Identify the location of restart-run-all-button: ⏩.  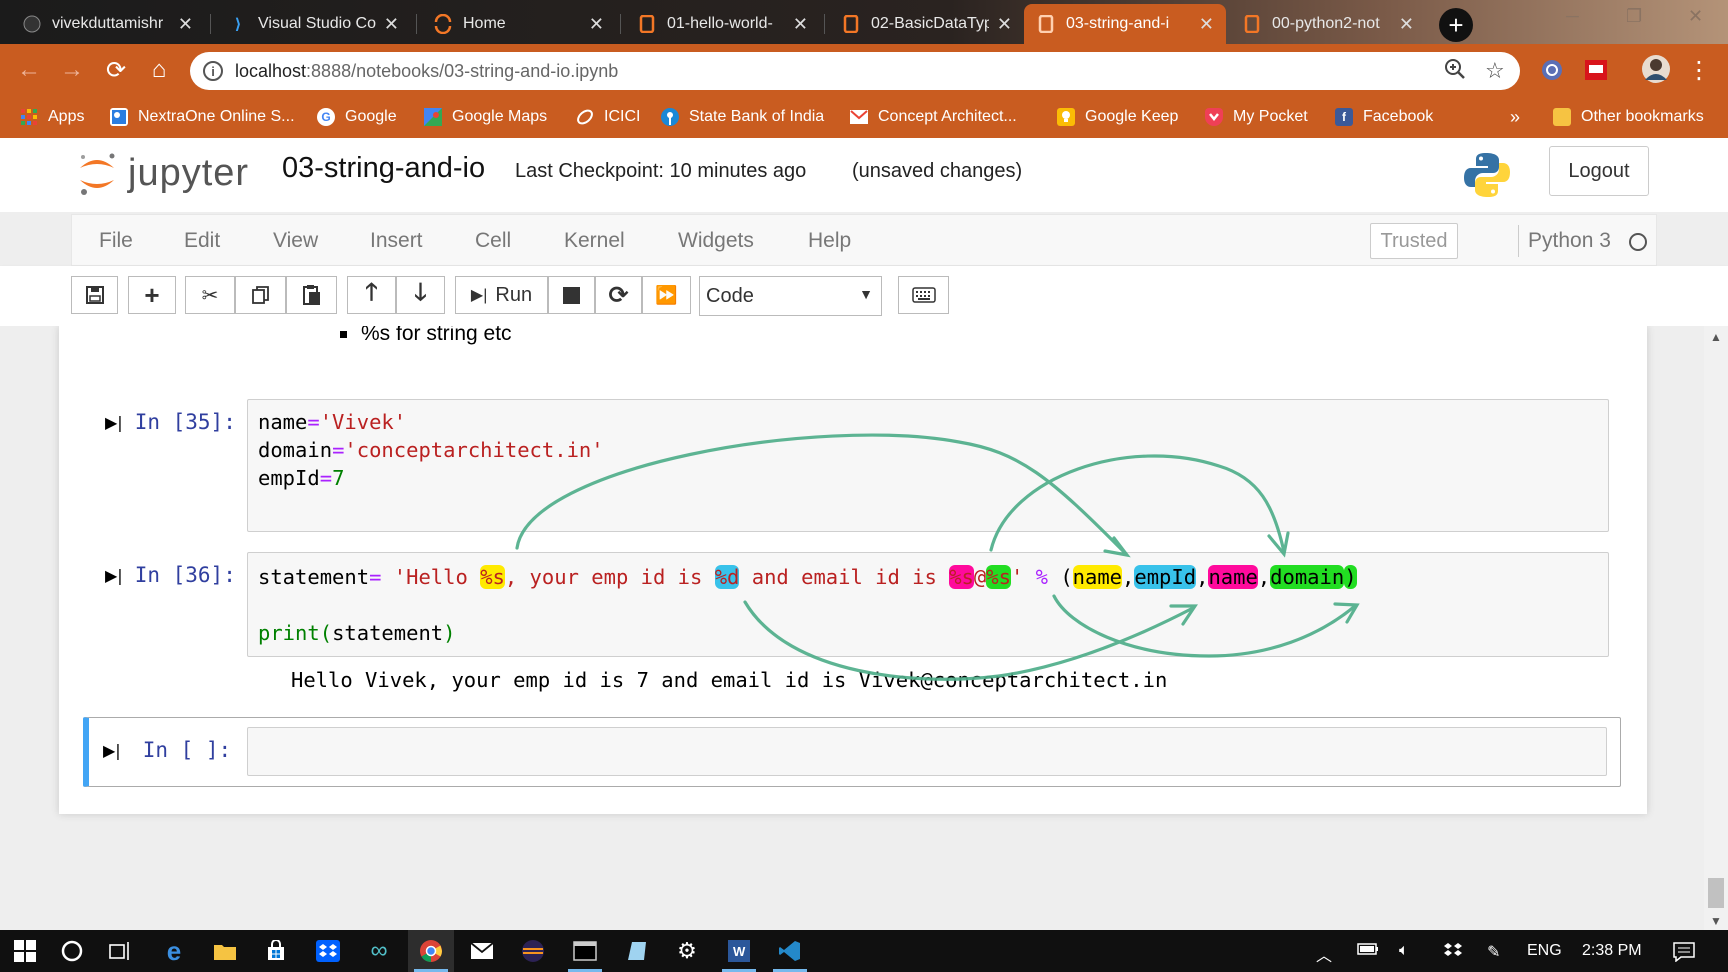
(666, 295).